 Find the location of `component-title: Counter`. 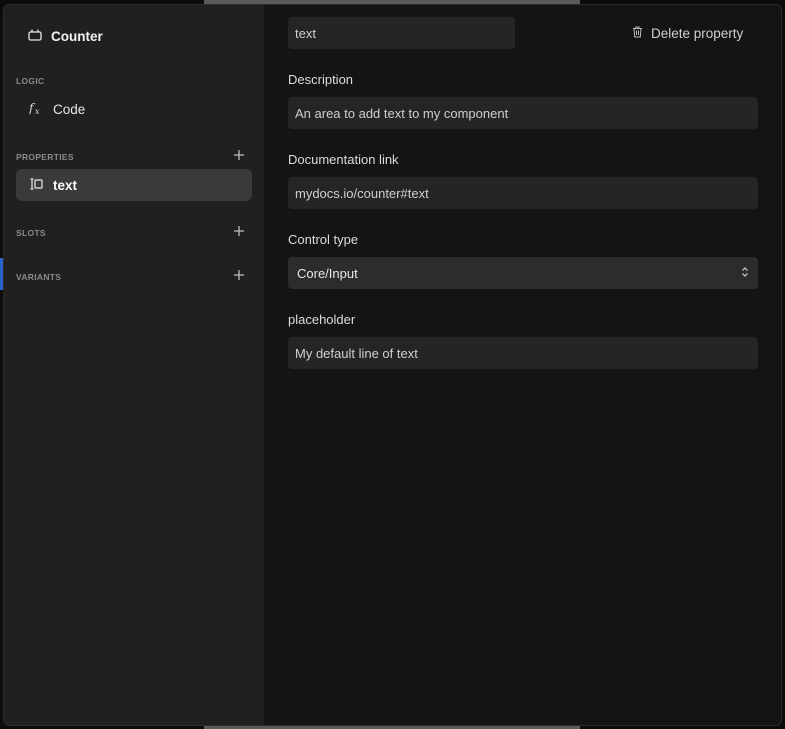

component-title: Counter is located at coordinates (65, 36).